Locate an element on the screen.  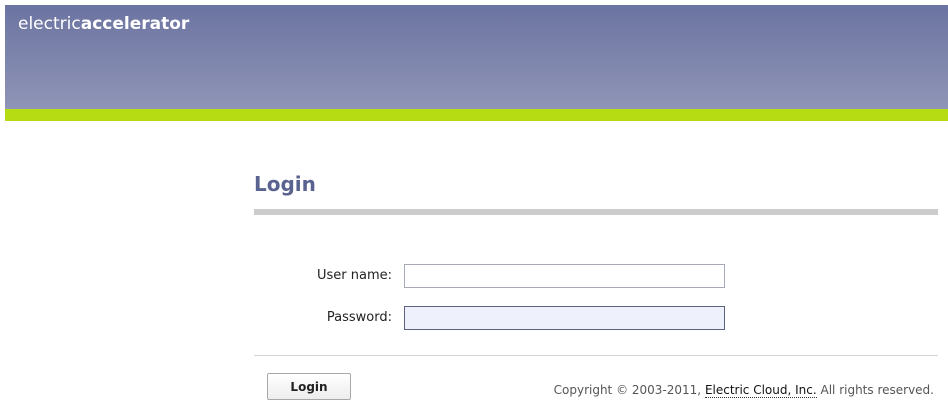
company-link: Electric Cloud, Inc. is located at coordinates (760, 390).